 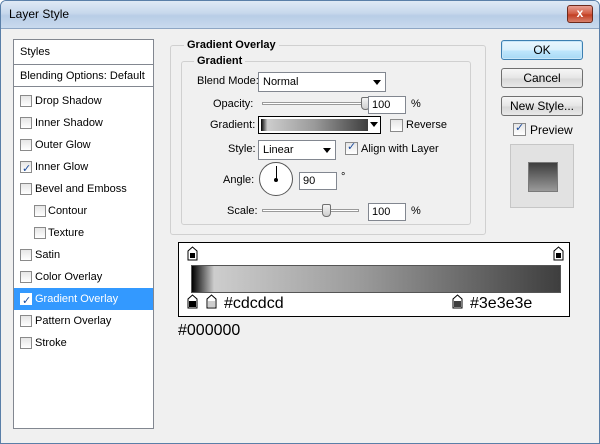 What do you see at coordinates (426, 125) in the screenshot?
I see `reverse-label: Reverse` at bounding box center [426, 125].